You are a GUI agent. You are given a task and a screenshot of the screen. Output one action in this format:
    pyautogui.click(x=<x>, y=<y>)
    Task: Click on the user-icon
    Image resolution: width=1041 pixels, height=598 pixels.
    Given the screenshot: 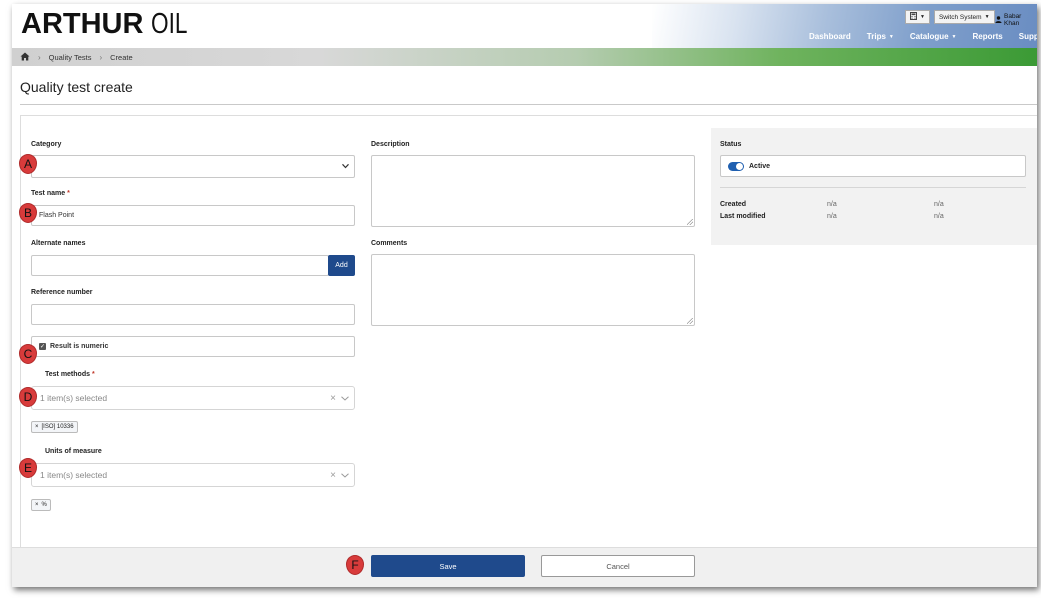 What is the action you would take?
    pyautogui.click(x=998, y=20)
    